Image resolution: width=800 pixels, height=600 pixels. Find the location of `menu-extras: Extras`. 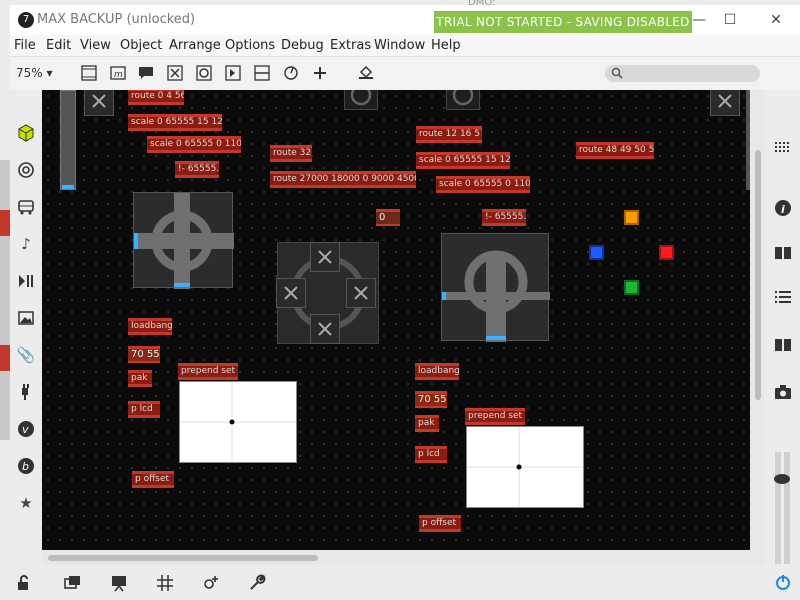

menu-extras: Extras is located at coordinates (350, 45).